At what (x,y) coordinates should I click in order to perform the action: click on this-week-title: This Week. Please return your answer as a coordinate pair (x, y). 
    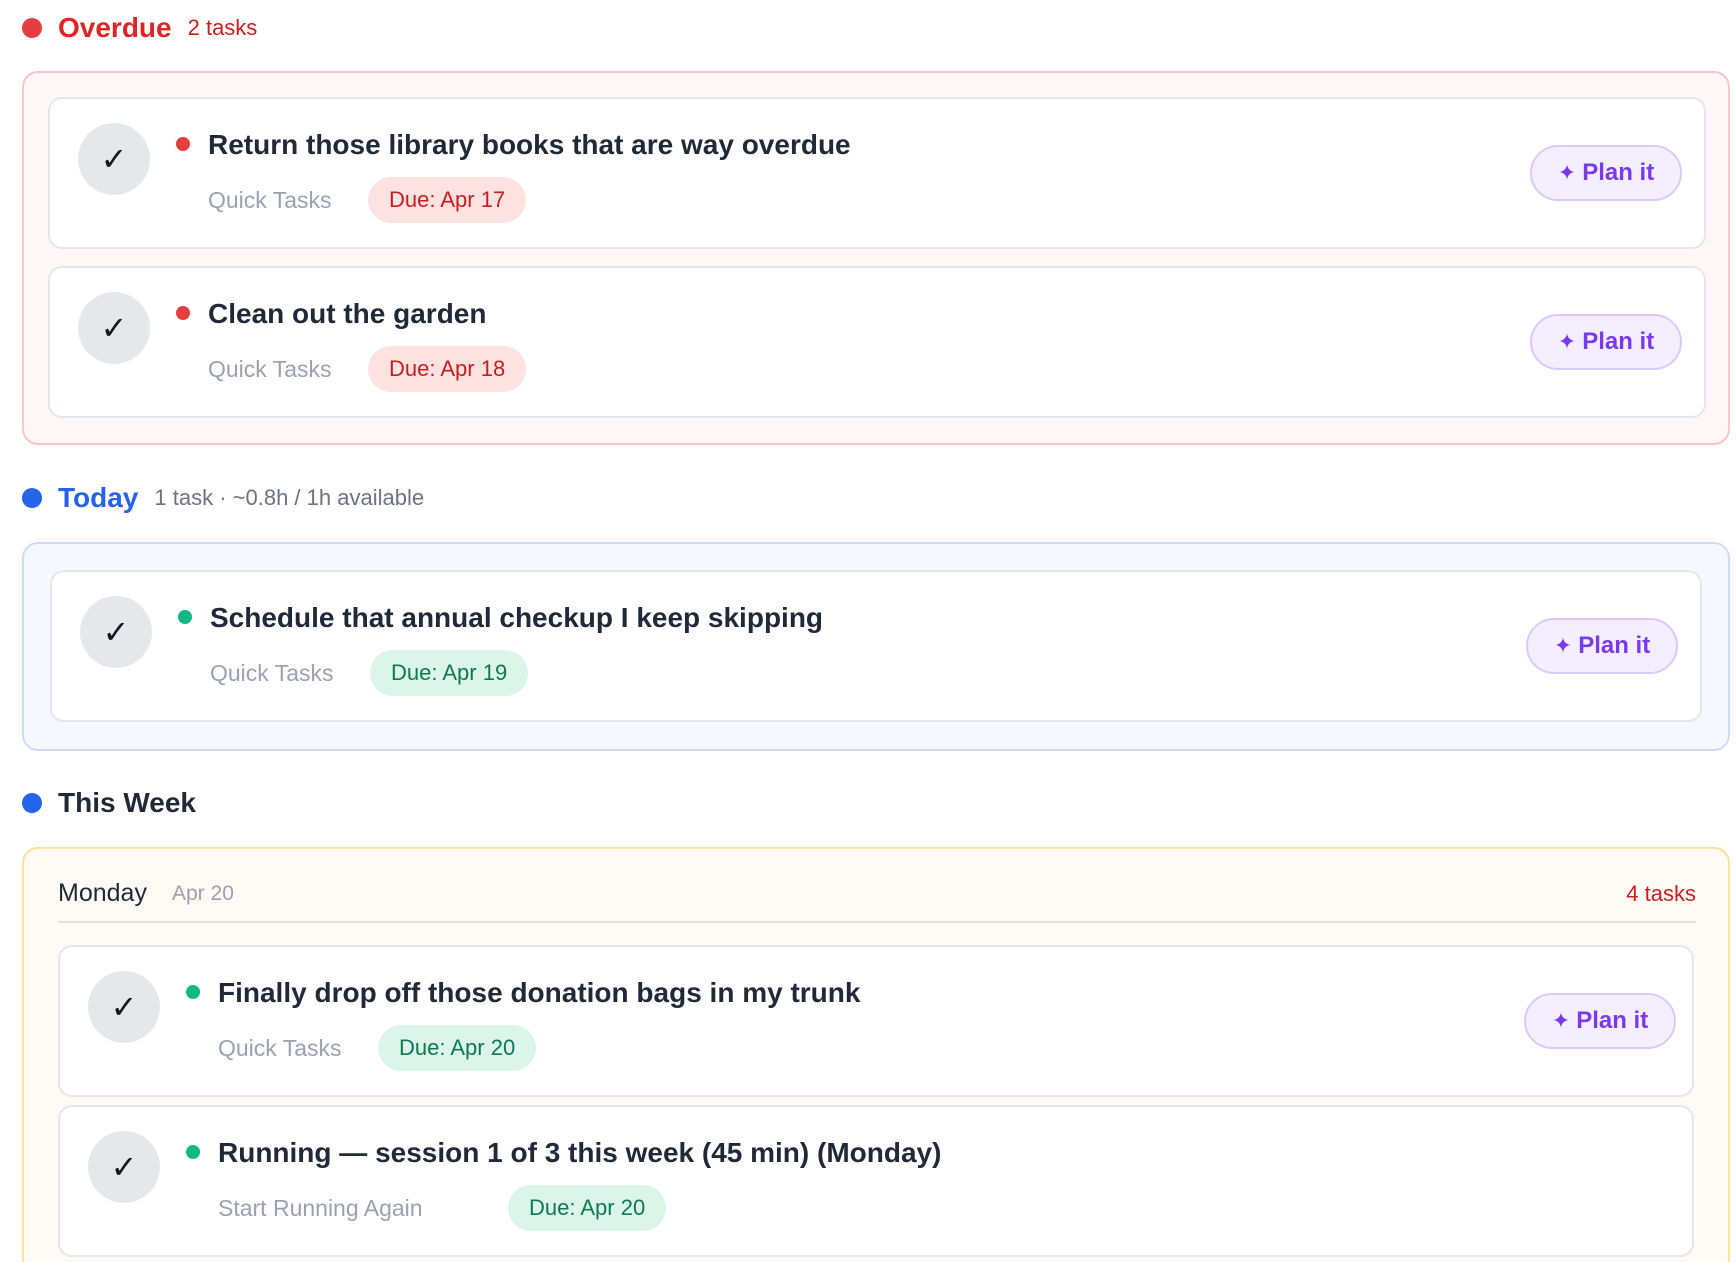
    Looking at the image, I should click on (127, 802).